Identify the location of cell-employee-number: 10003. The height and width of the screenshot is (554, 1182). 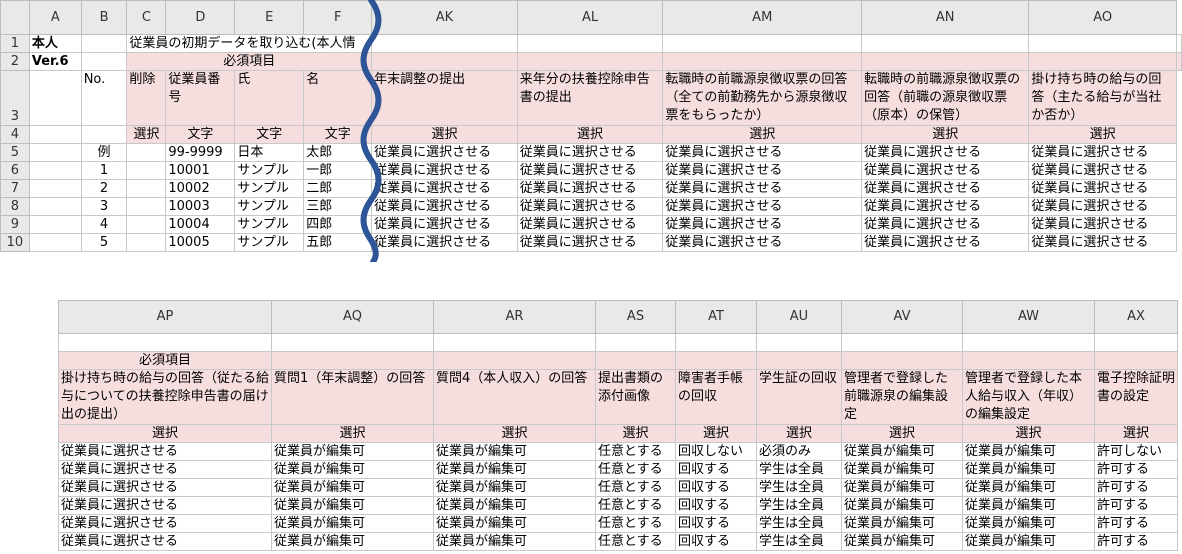
(200, 206).